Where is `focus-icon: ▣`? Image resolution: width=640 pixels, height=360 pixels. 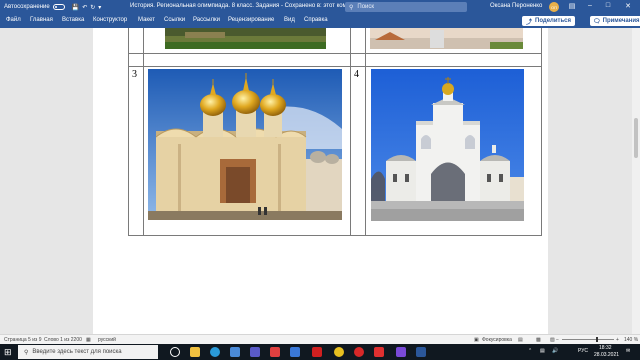
focus-icon: ▣ is located at coordinates (476, 340).